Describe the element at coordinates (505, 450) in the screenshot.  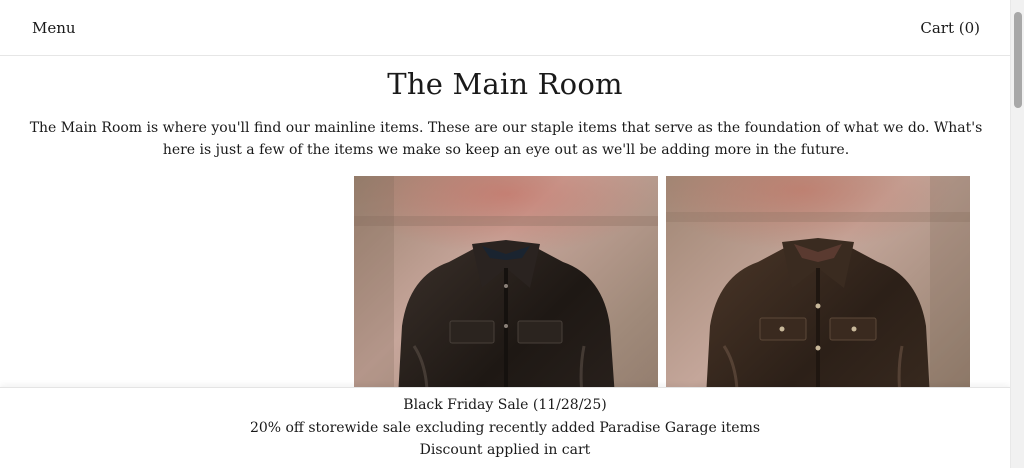
I see `sale-banner-note: Discount applied in cart` at that location.